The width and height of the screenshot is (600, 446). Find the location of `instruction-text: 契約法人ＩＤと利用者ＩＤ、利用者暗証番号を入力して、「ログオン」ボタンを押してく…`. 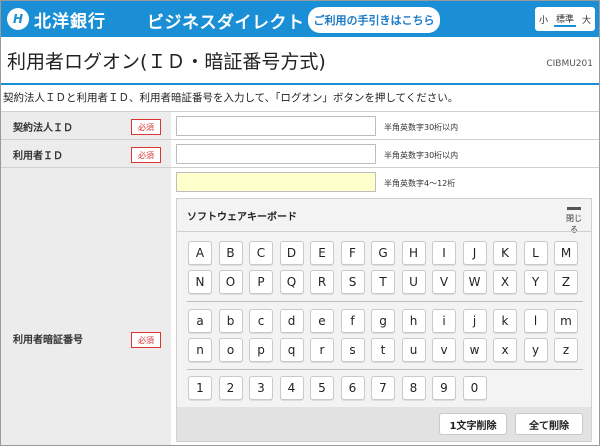

instruction-text: 契約法人ＩＤと利用者ＩＤ、利用者暗証番号を入力して、「ログオン」ボタンを押してく… is located at coordinates (231, 98).